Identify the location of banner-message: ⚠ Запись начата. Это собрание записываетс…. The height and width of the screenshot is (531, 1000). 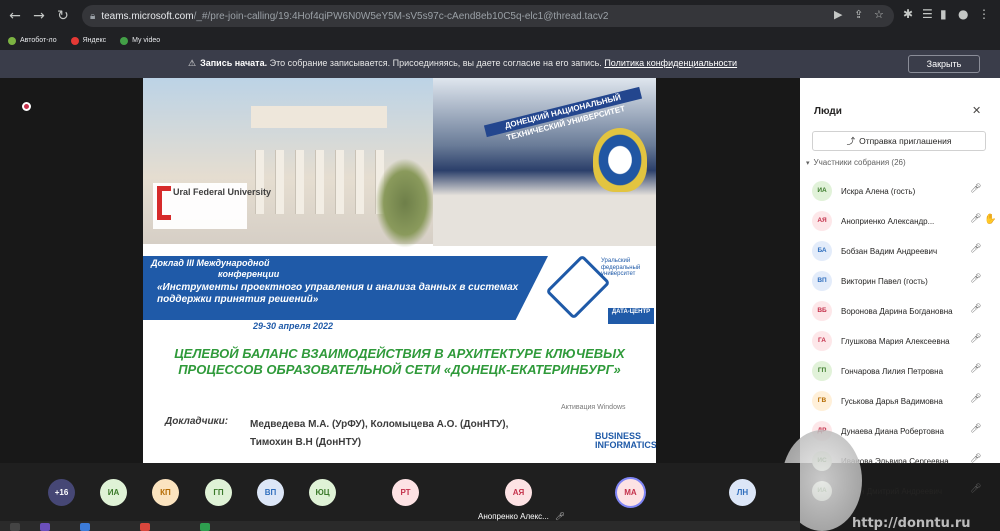
(462, 63).